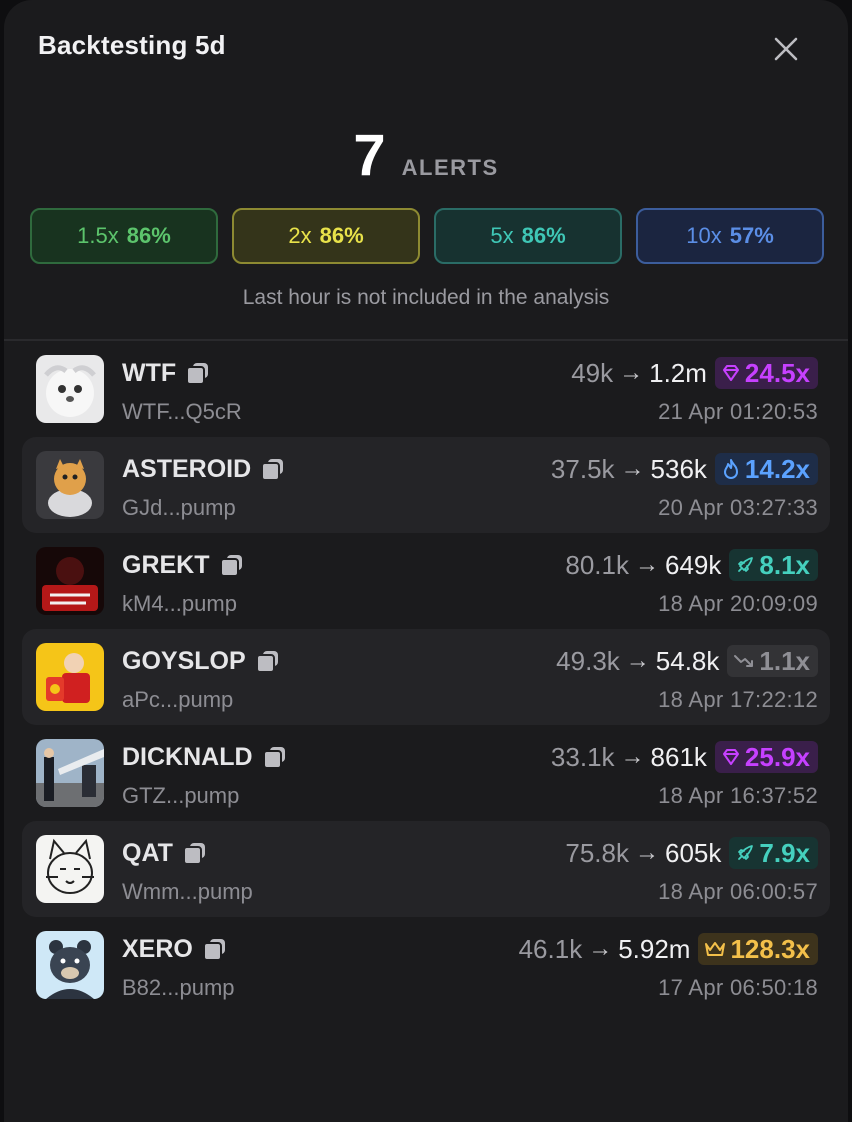 The height and width of the screenshot is (1122, 852). I want to click on token-address: WTF...Q5cR, so click(182, 411).